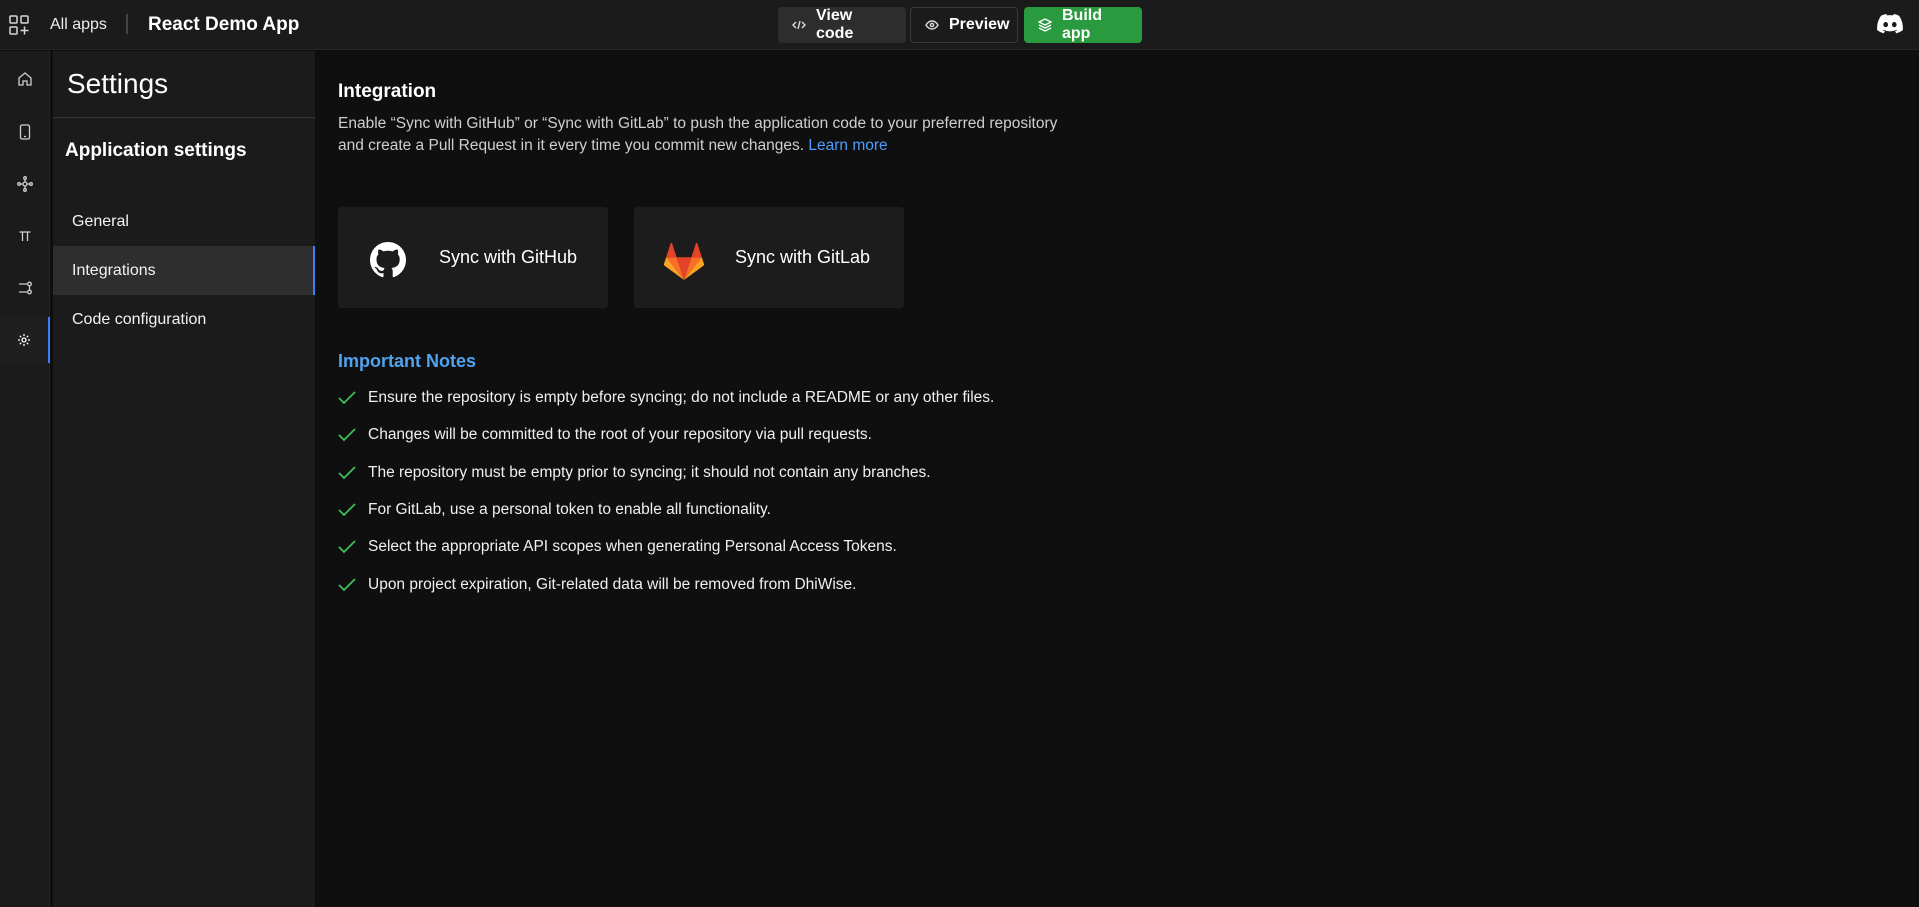 Image resolution: width=1919 pixels, height=907 pixels. I want to click on nodes-icon, so click(25, 184).